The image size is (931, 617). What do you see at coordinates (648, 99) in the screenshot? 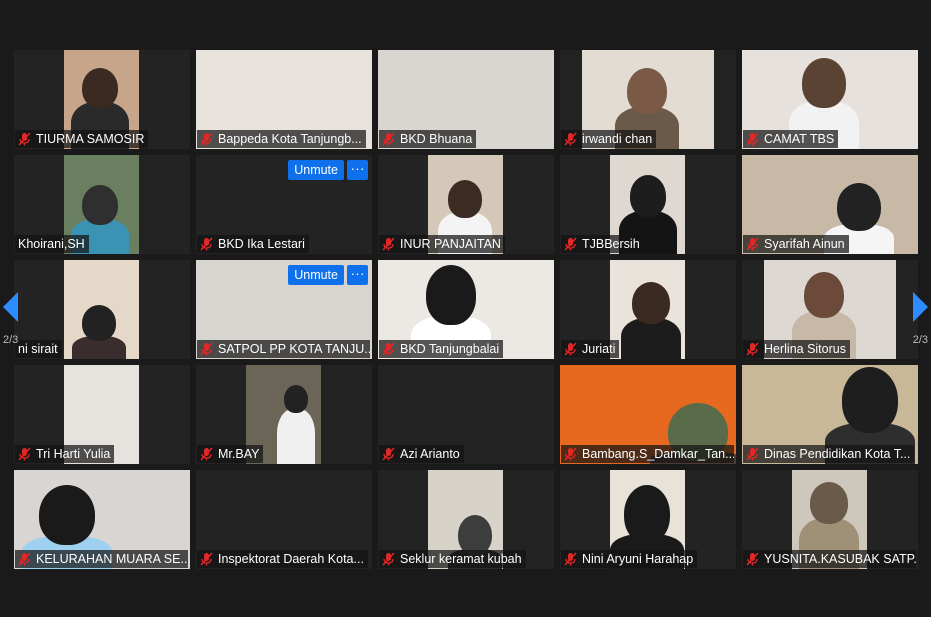
I see `participant-tile: irwandi chan` at bounding box center [648, 99].